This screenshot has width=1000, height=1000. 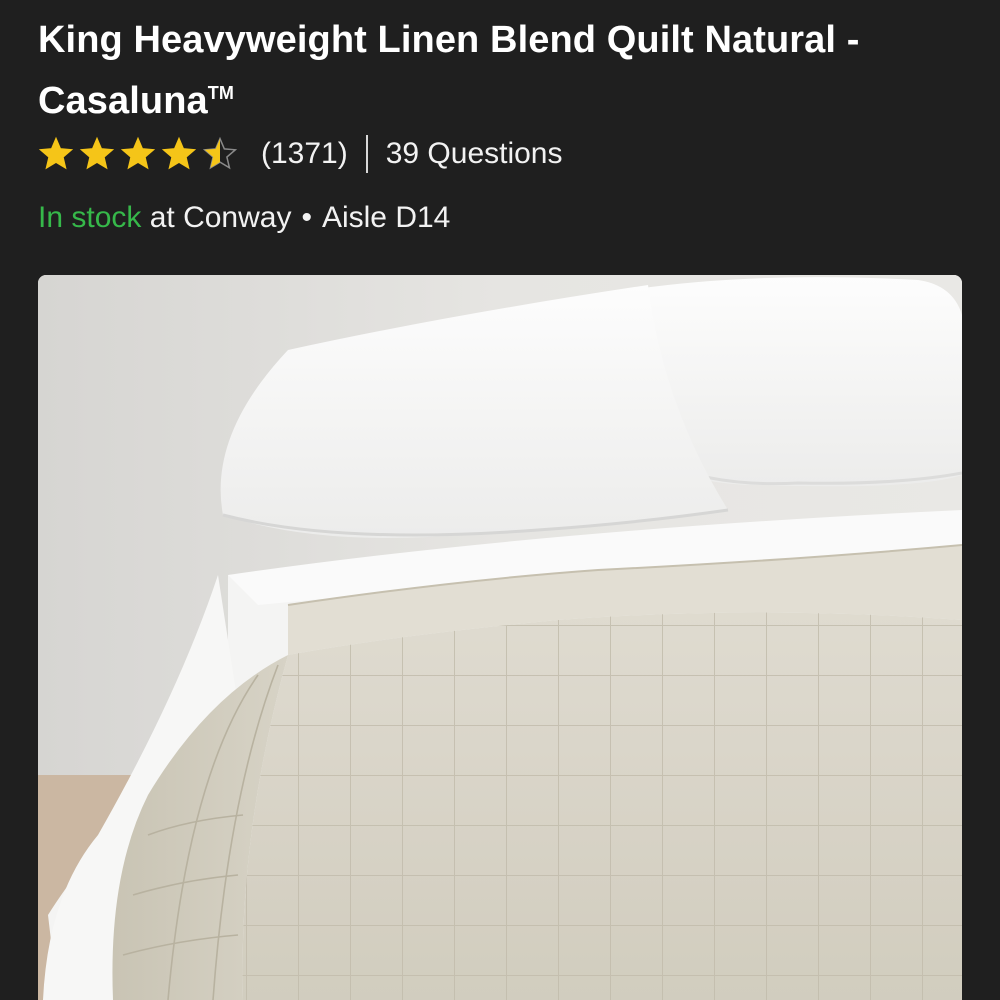 What do you see at coordinates (304, 154) in the screenshot?
I see `review-count-link: (1371)` at bounding box center [304, 154].